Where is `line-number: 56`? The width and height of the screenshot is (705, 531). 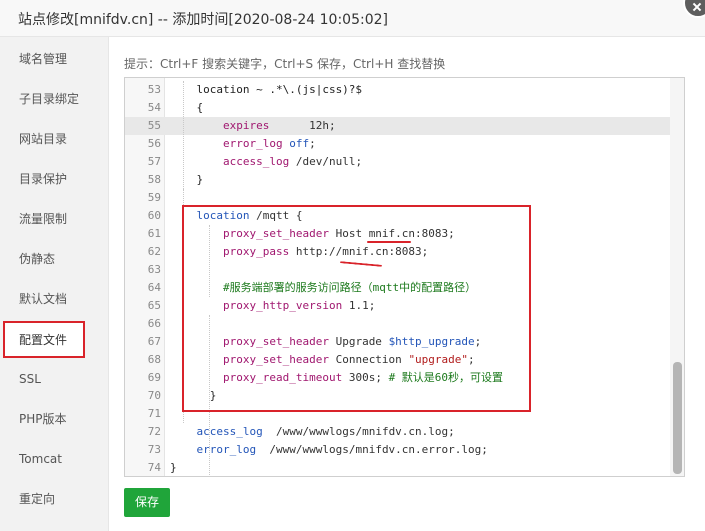 line-number: 56 is located at coordinates (154, 143).